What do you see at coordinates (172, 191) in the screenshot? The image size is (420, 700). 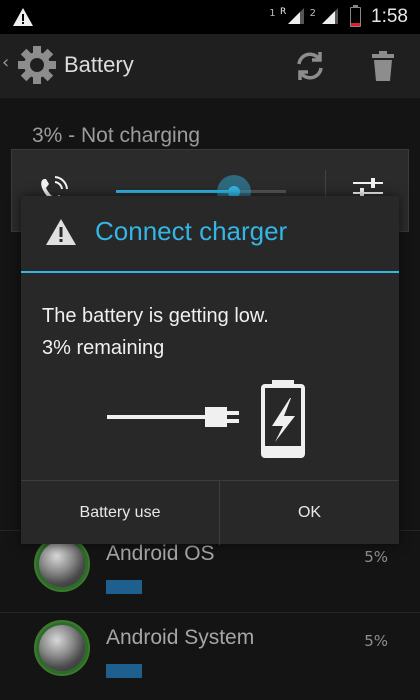 I see `volume-slider-fill` at bounding box center [172, 191].